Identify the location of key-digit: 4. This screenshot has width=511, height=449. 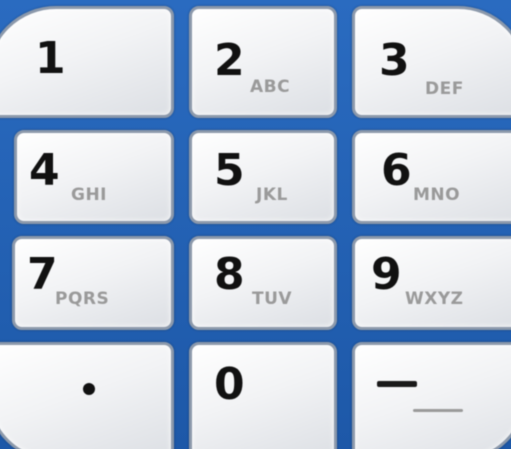
(44, 170).